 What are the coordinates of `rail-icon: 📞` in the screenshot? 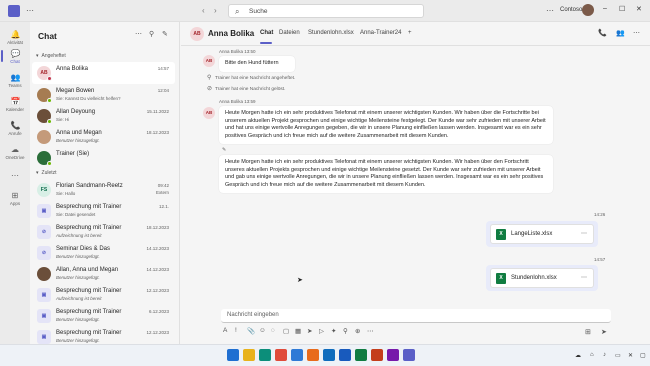 It's located at (15, 125).